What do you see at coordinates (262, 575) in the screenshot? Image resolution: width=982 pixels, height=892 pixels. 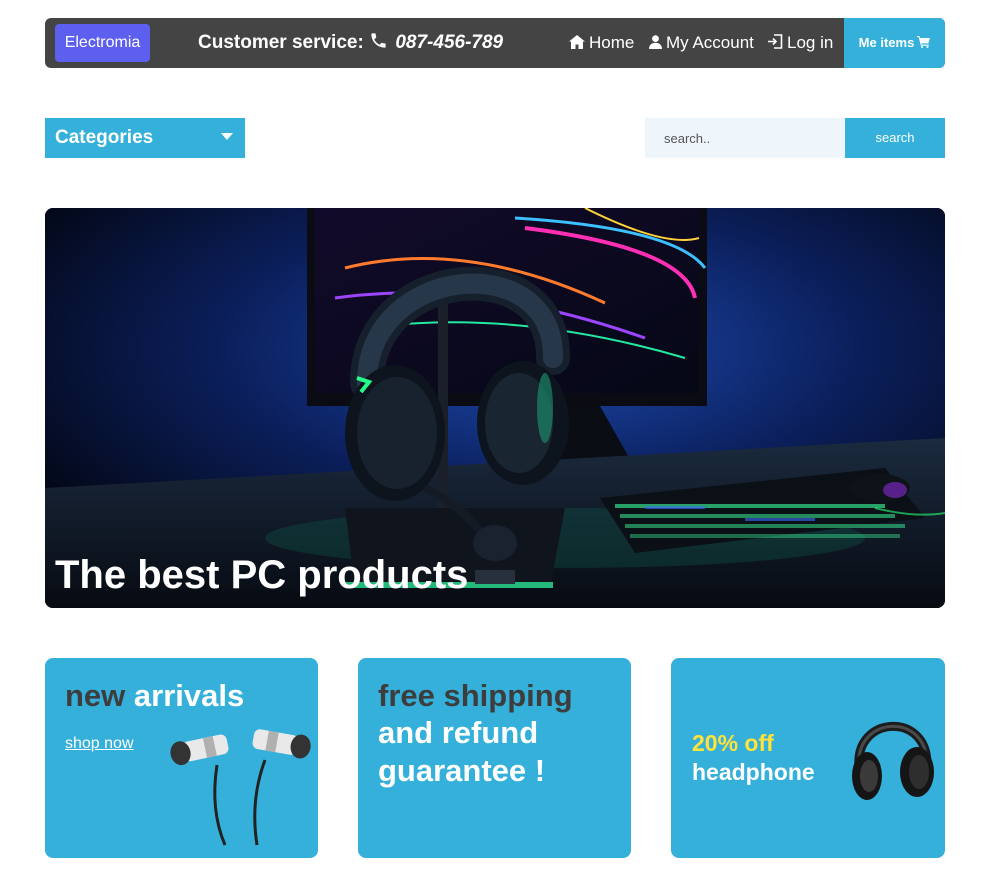 I see `hero-title: The best PC products` at bounding box center [262, 575].